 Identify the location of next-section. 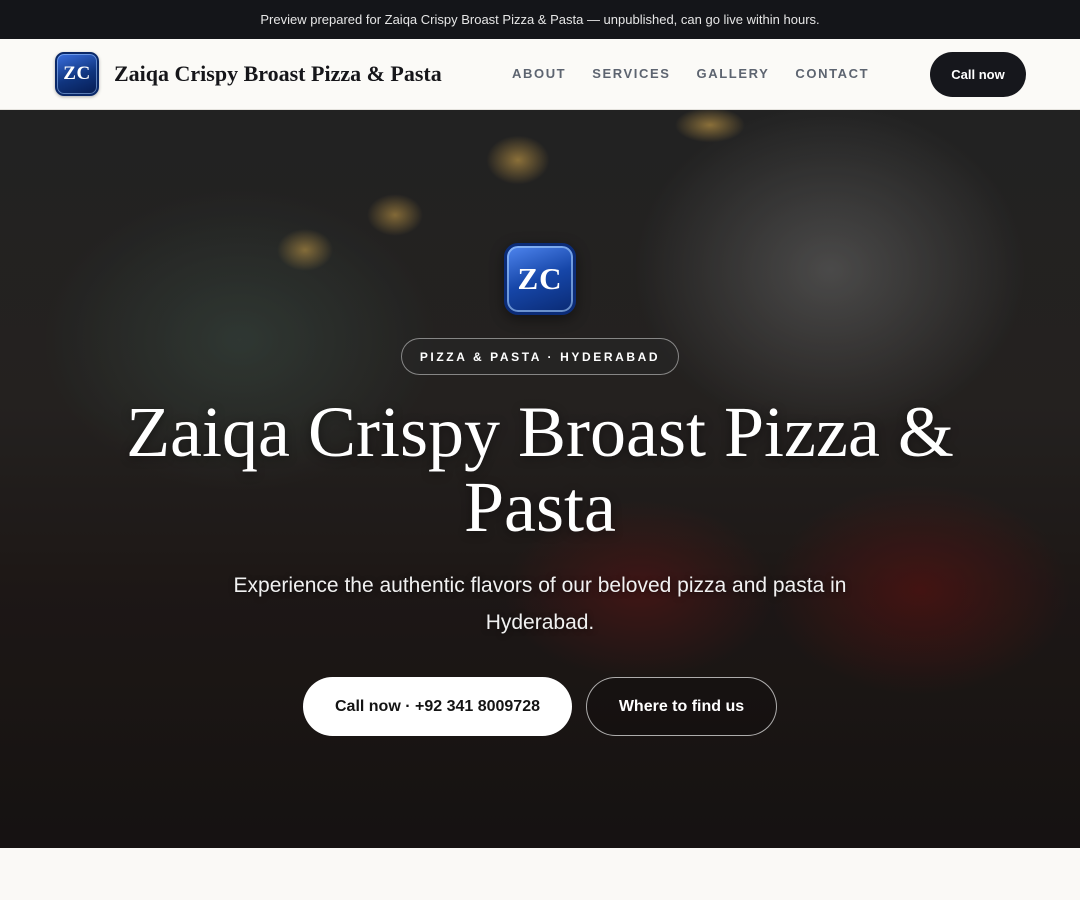
(540, 874).